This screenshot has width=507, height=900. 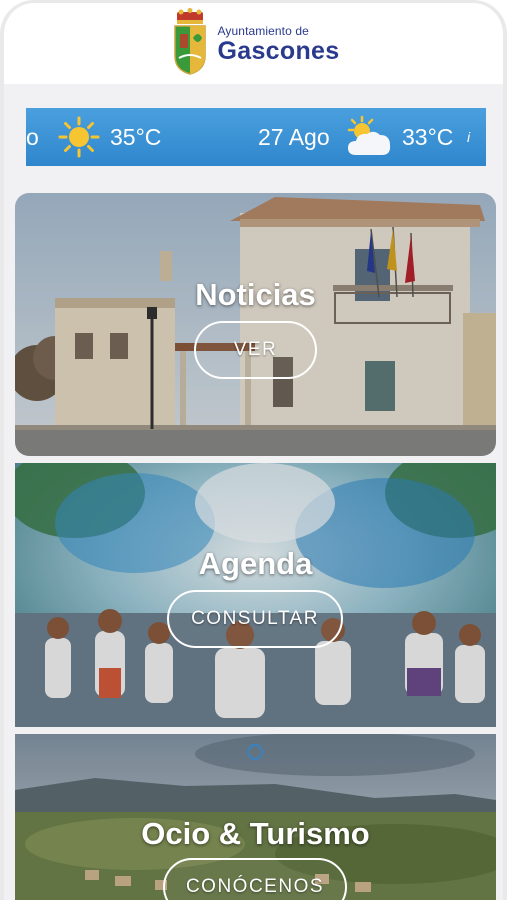 What do you see at coordinates (255, 879) in the screenshot?
I see `discover-tourism-button: CONÓCENOS` at bounding box center [255, 879].